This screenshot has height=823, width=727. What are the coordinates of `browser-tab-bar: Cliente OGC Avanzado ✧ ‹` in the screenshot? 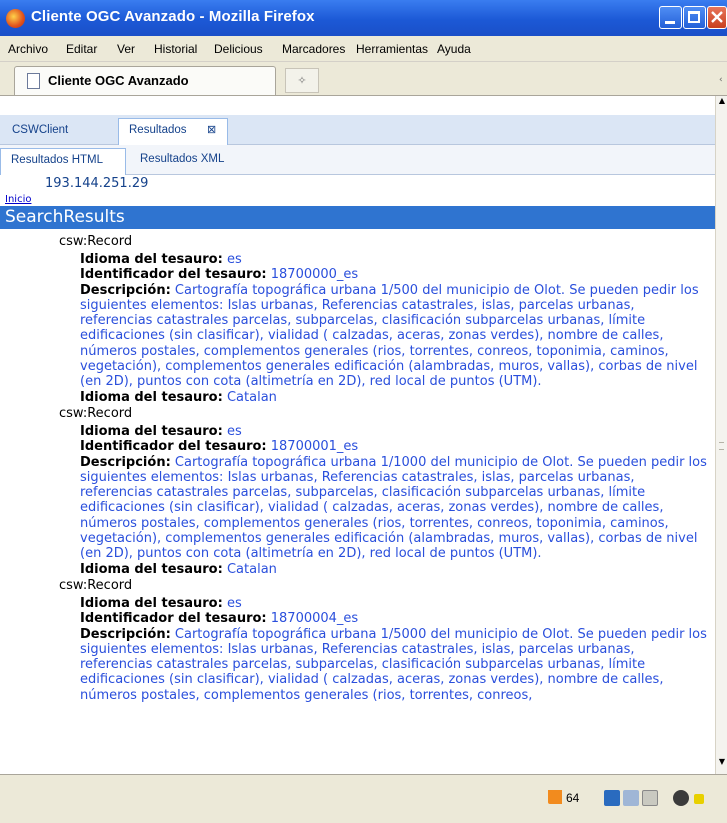 It's located at (363, 79).